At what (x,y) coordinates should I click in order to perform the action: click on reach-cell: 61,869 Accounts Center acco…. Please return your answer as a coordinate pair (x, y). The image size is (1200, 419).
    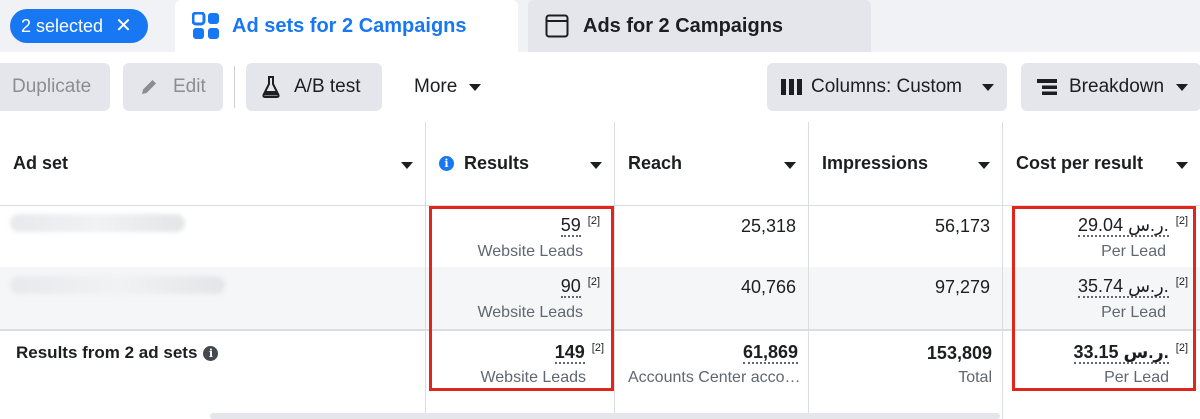
    Looking at the image, I should click on (712, 375).